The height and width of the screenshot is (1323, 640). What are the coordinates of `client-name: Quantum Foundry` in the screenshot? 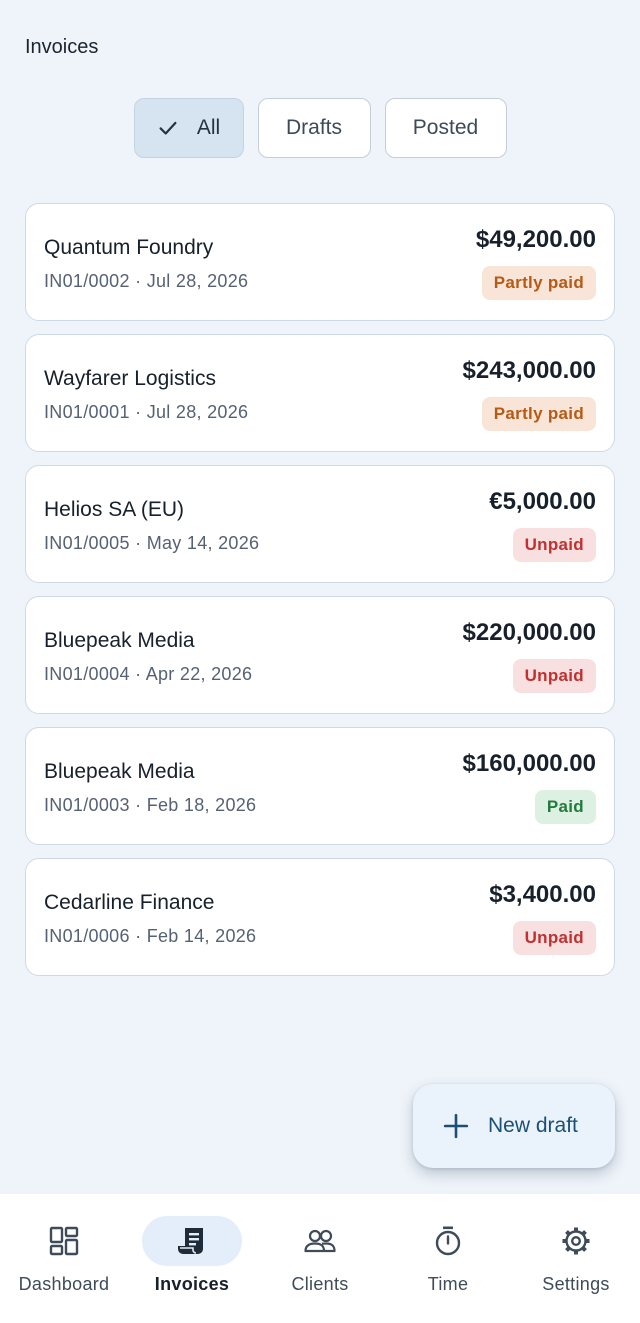 It's located at (129, 247).